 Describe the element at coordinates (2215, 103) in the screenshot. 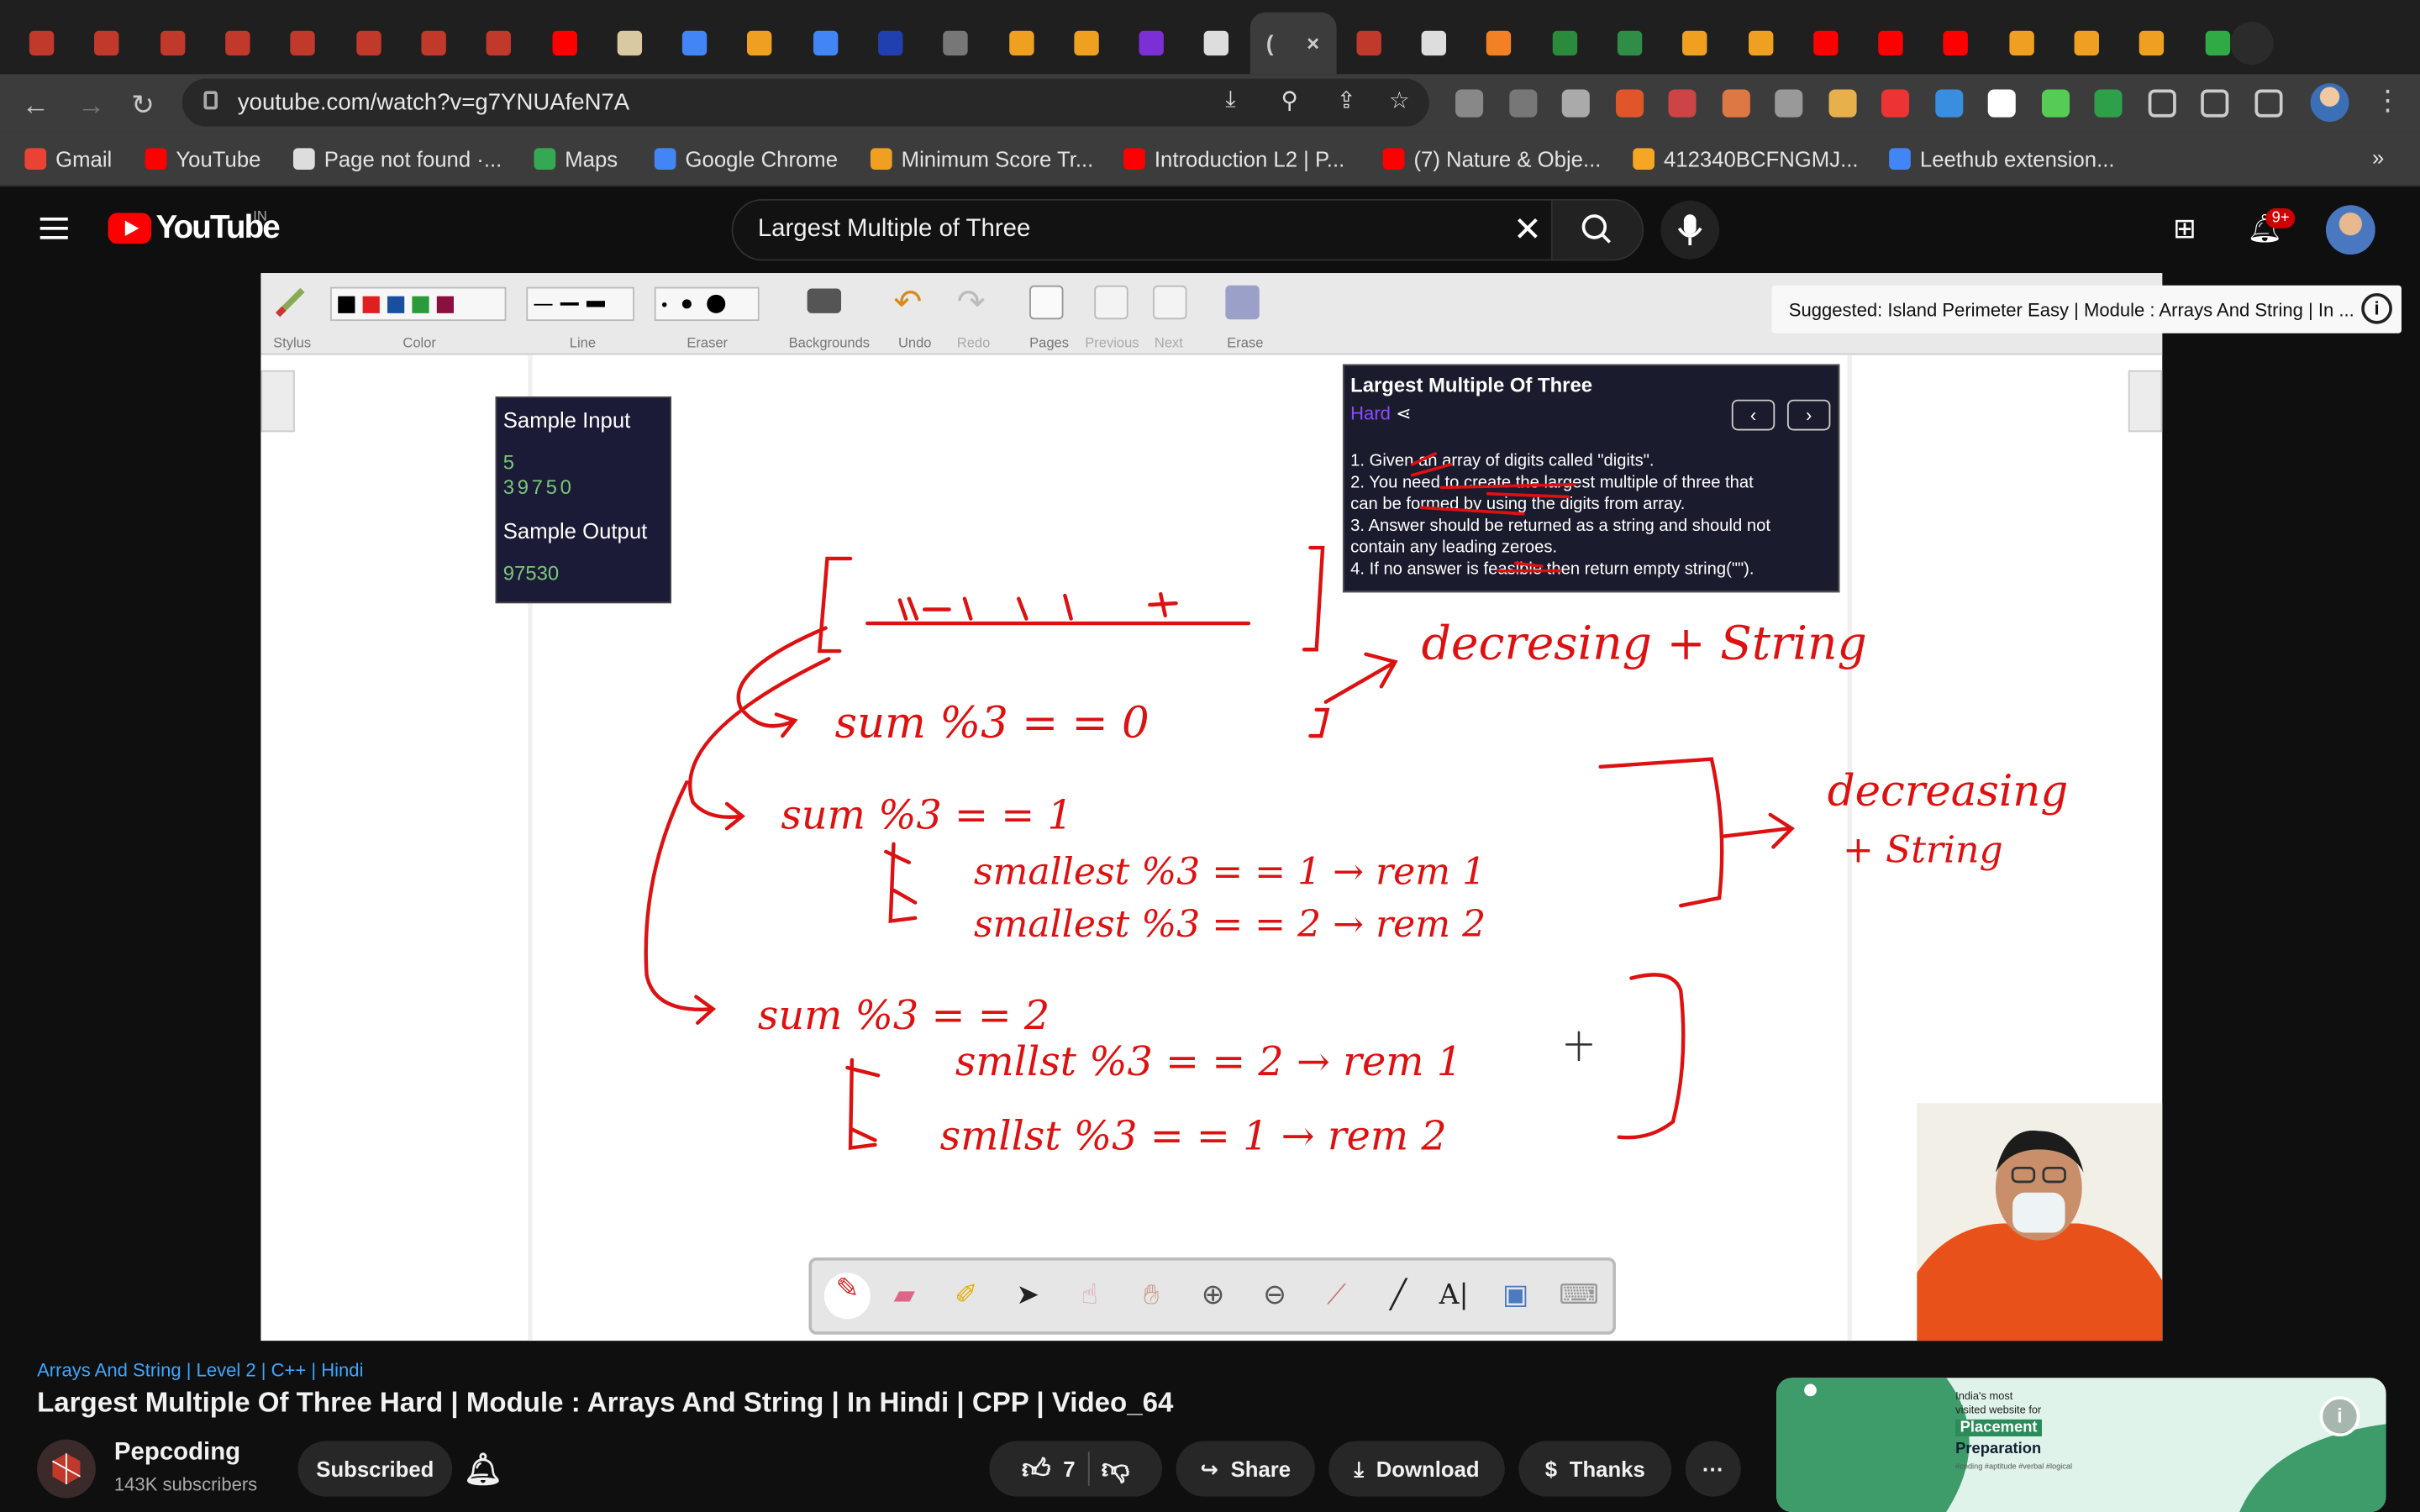

I see `reading-list-icon` at that location.